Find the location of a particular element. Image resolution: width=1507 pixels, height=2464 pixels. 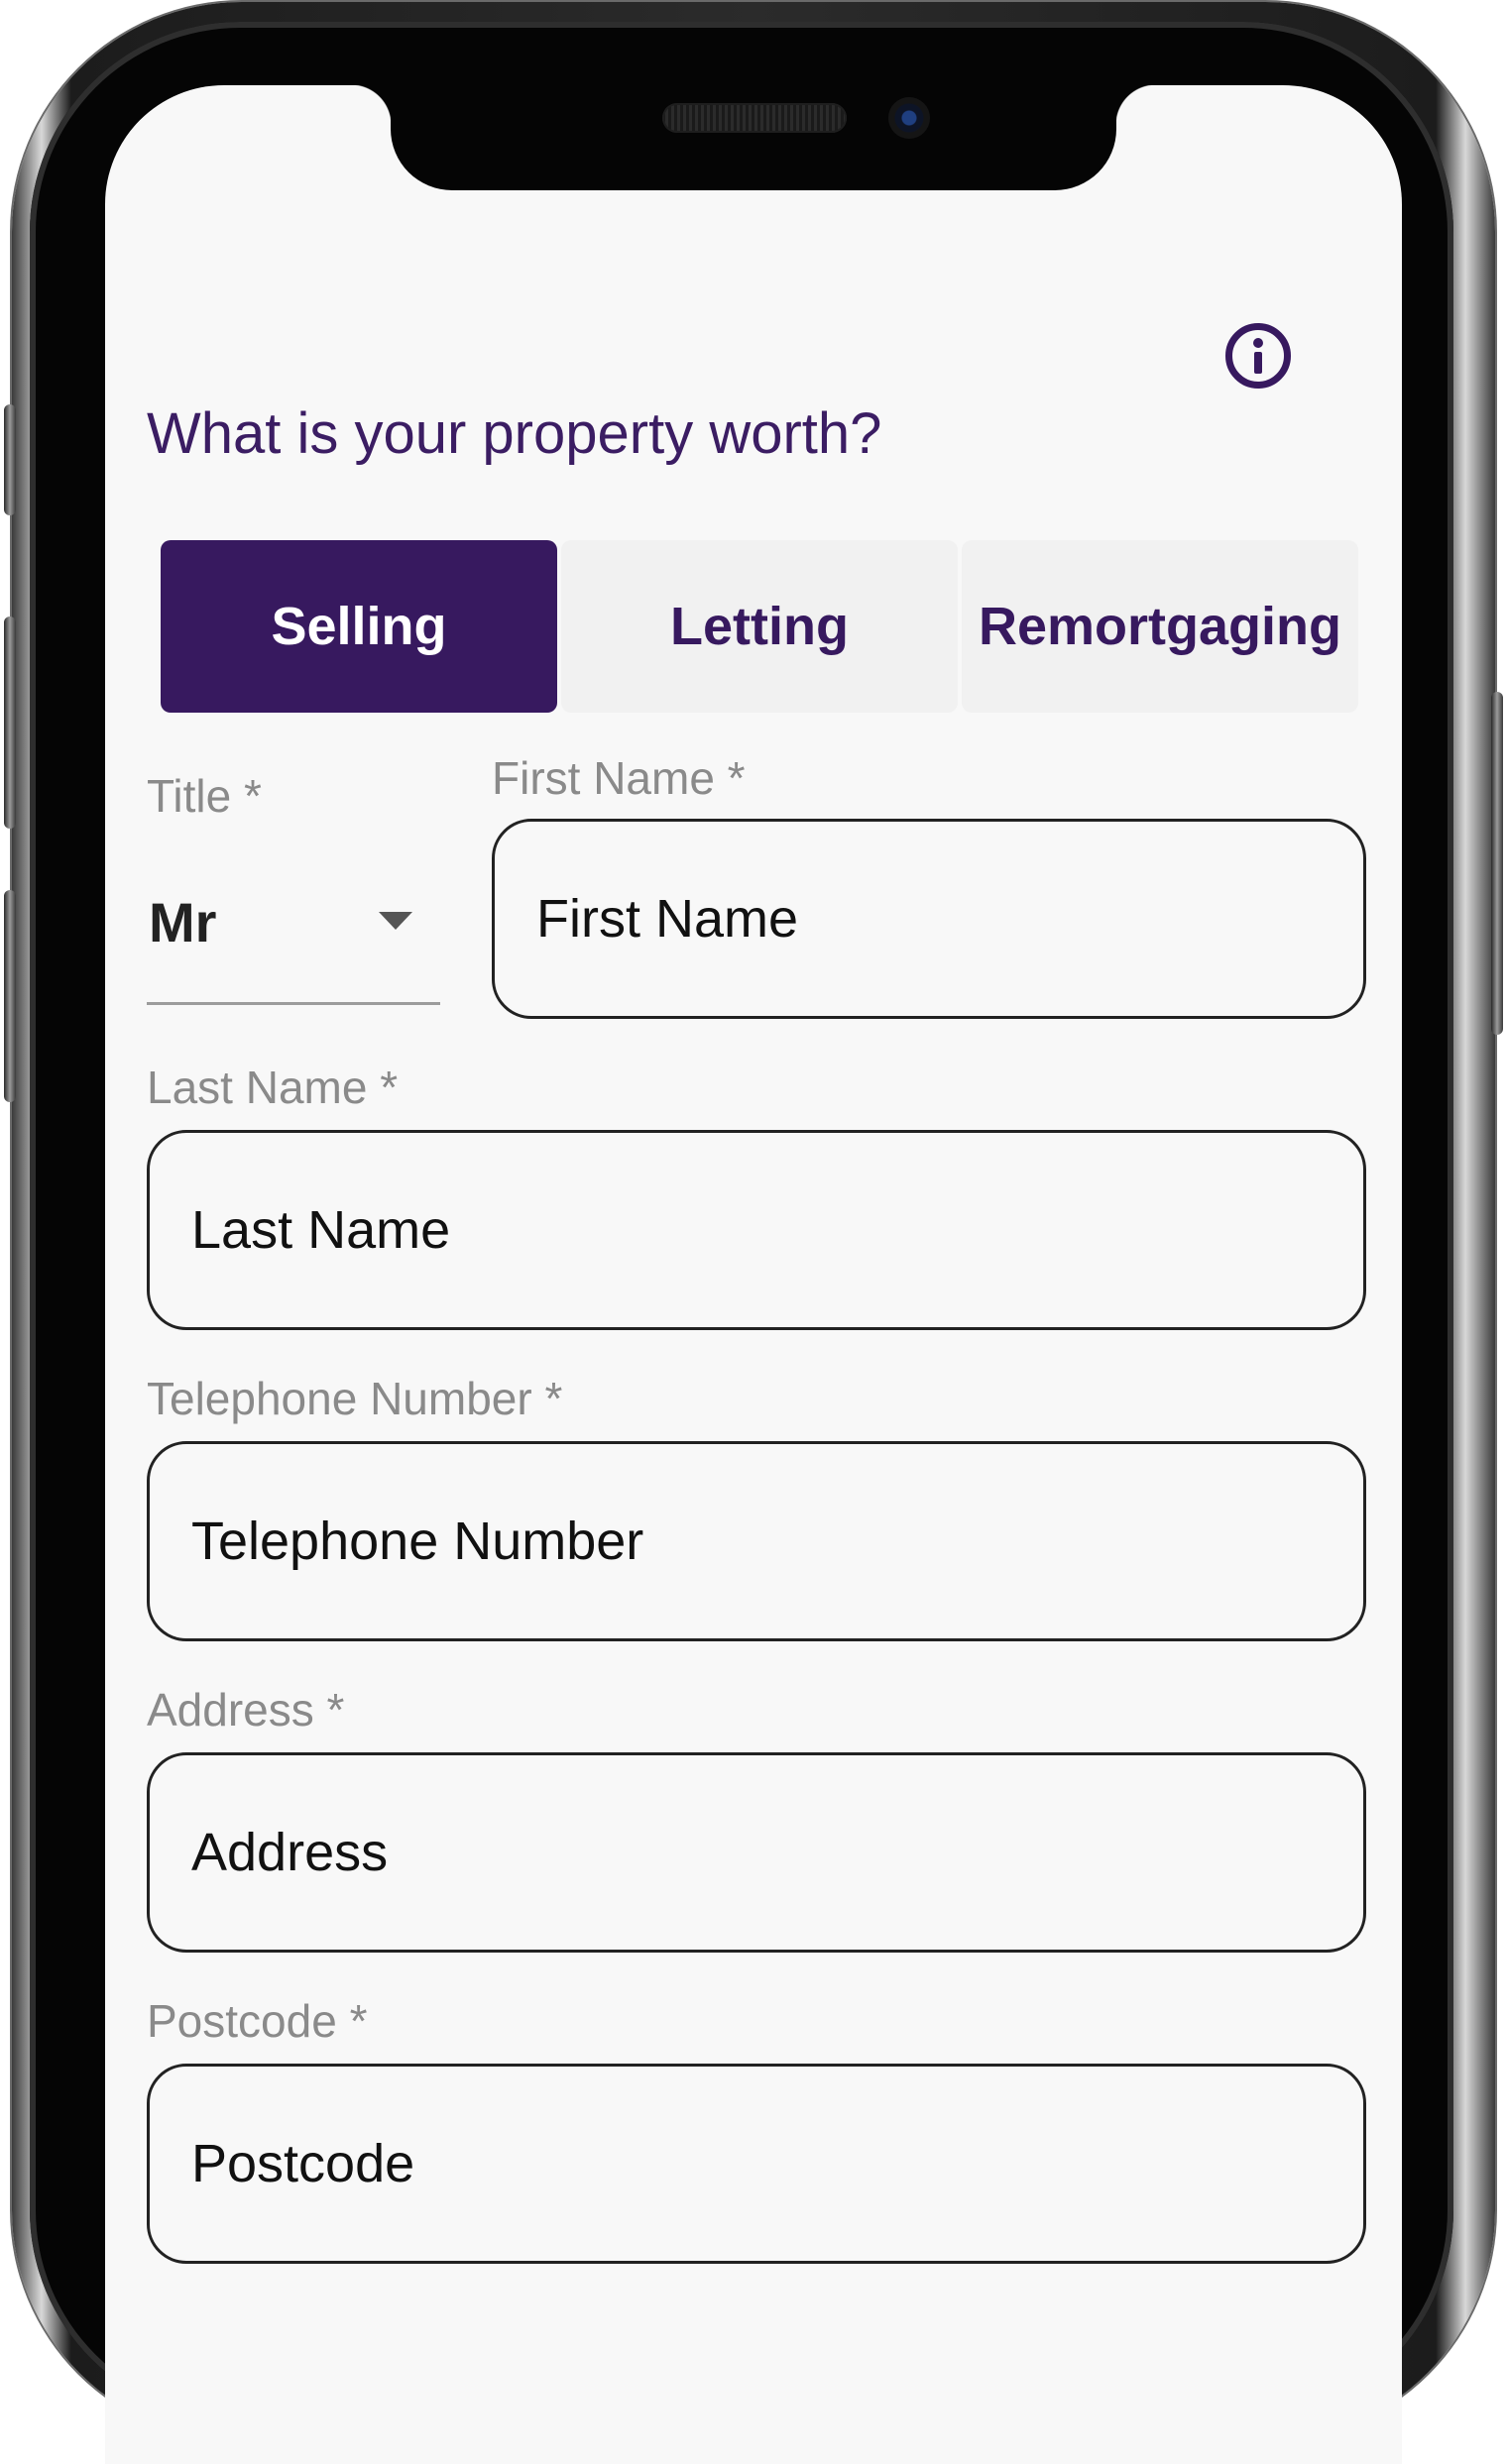

postcode-field is located at coordinates (756, 2164).